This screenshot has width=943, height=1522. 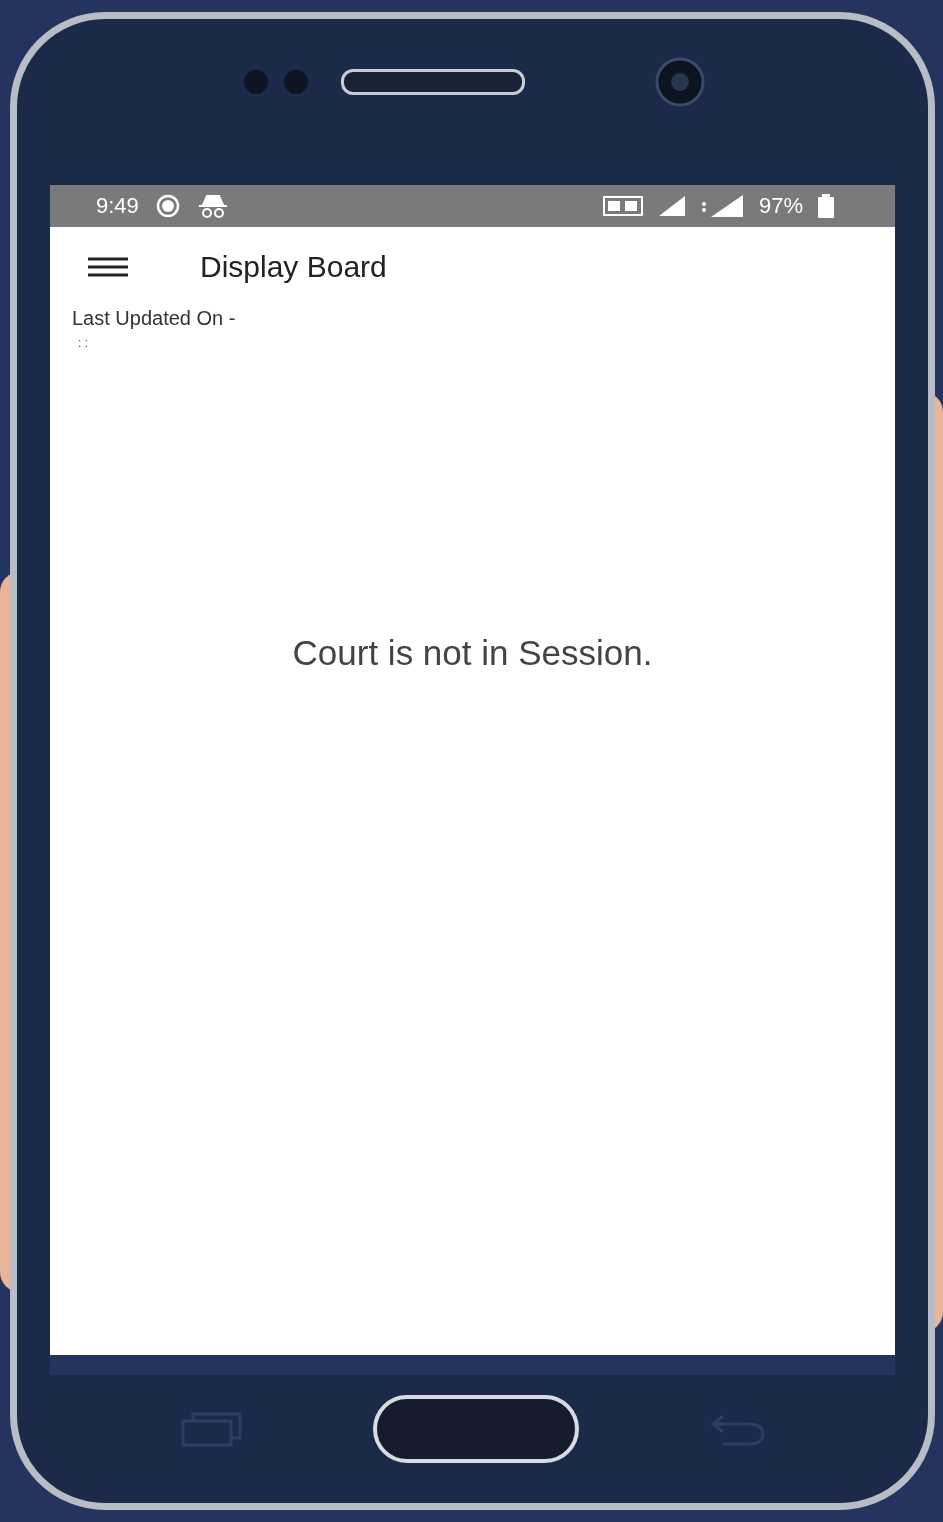 What do you see at coordinates (472, 653) in the screenshot?
I see `session-message: Court is not in Session.` at bounding box center [472, 653].